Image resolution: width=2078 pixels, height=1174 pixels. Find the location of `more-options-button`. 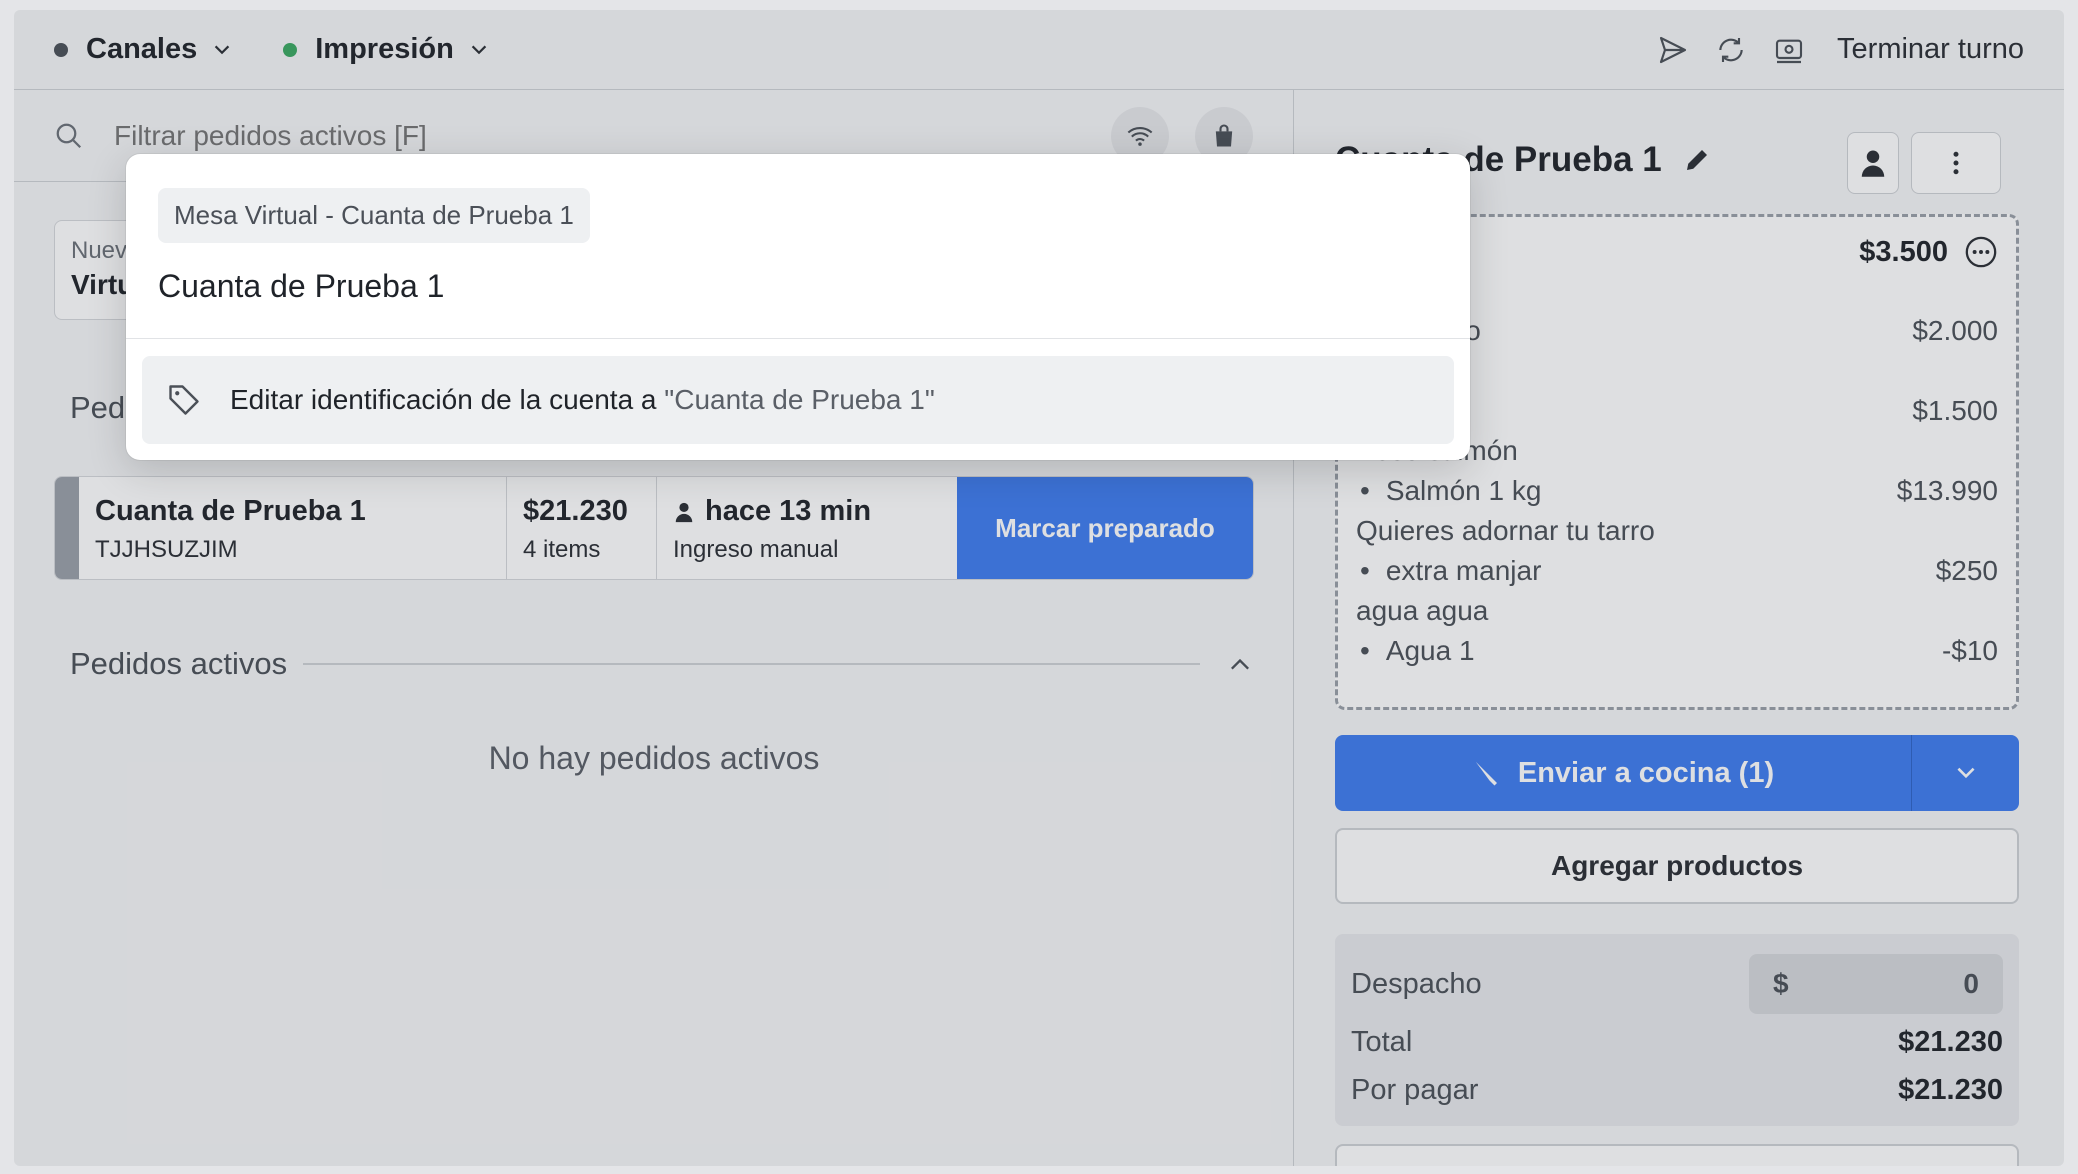

more-options-button is located at coordinates (1956, 163).